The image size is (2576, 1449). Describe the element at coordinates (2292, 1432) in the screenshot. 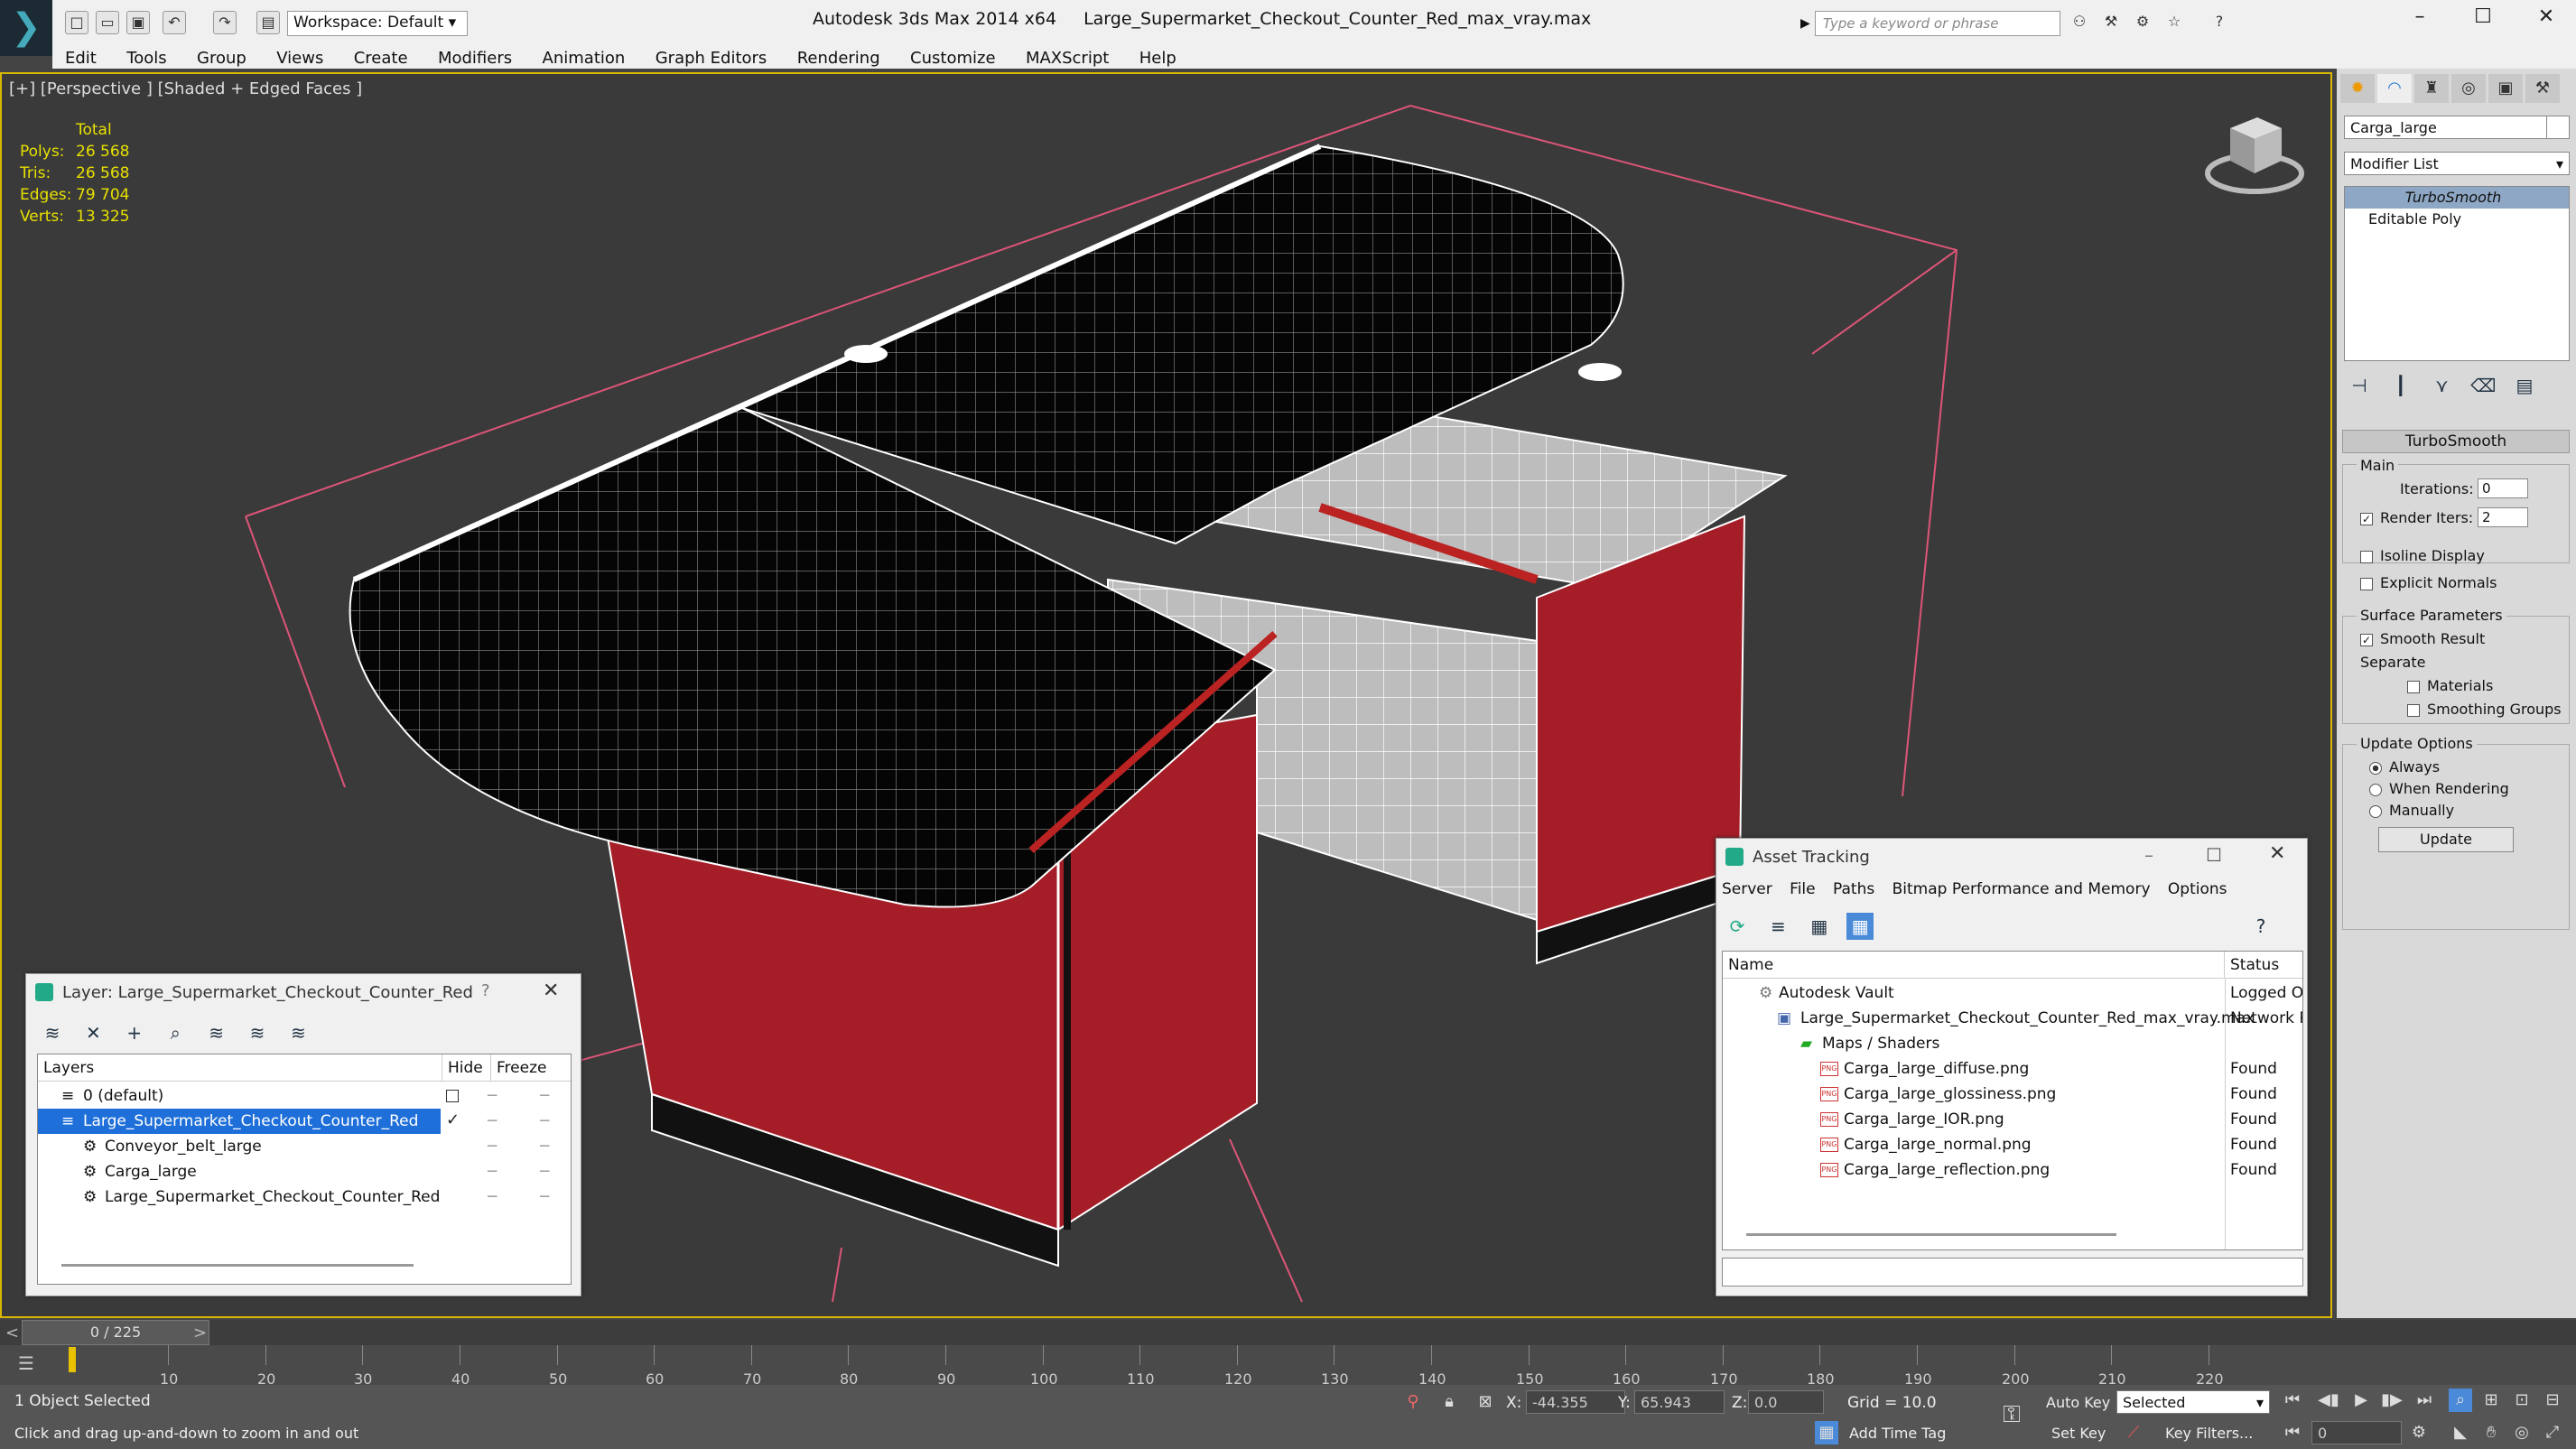

I see `key-mode-toggle-icon: ⏮` at that location.